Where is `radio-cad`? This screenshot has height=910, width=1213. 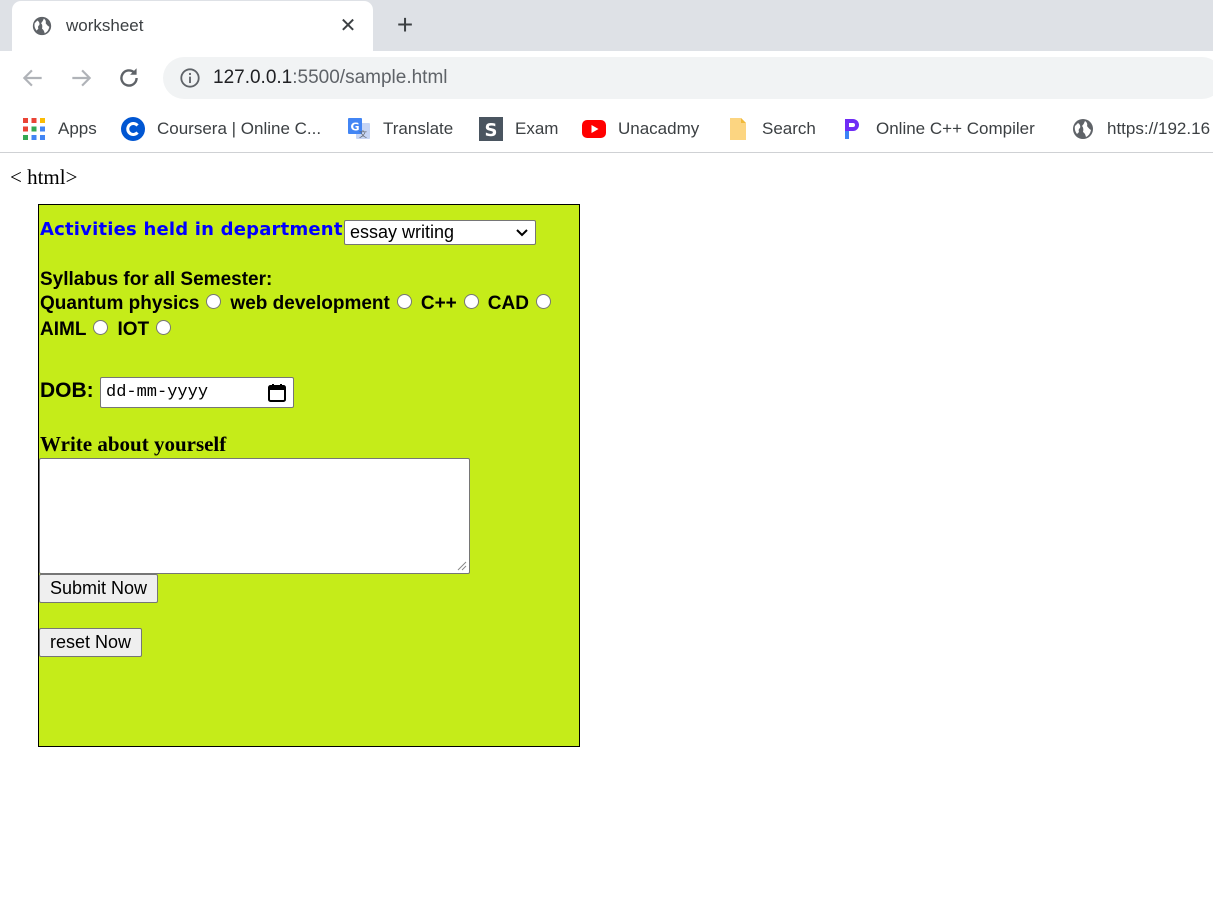
radio-cad is located at coordinates (543, 301).